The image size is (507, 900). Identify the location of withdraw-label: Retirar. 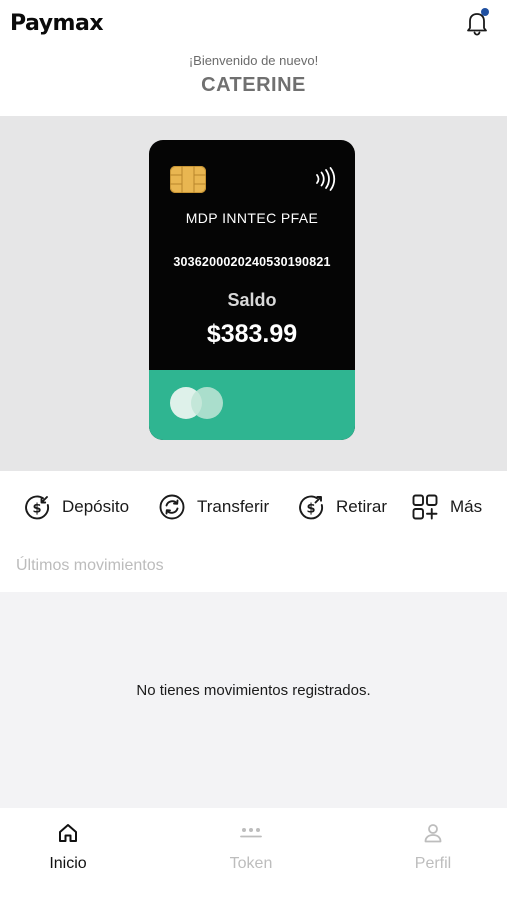
(362, 506).